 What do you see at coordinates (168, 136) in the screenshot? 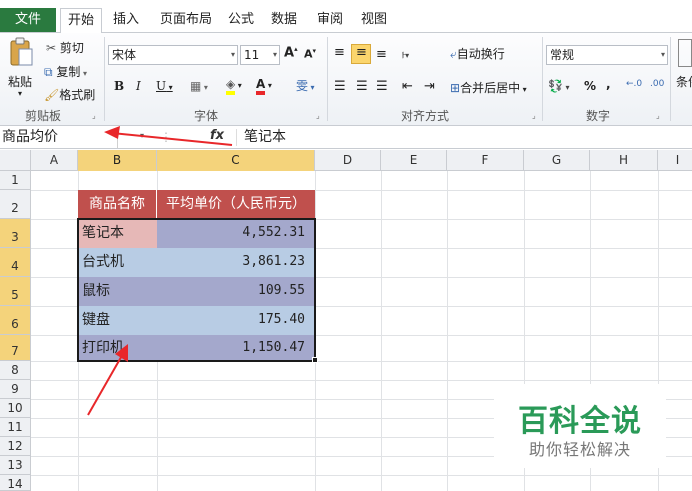
I see `arrow-to-name-box` at bounding box center [168, 136].